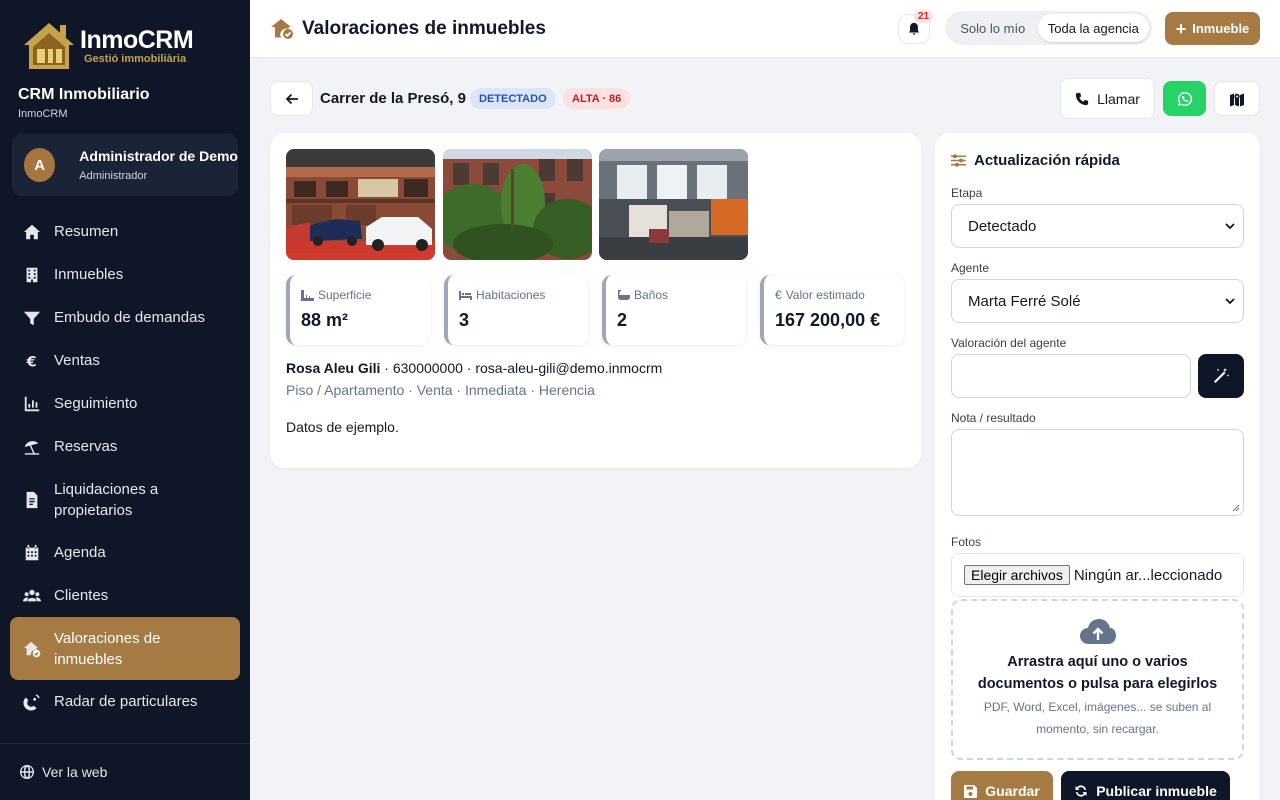 This screenshot has height=800, width=1280. What do you see at coordinates (622, 320) in the screenshot?
I see `stat-value: 2` at bounding box center [622, 320].